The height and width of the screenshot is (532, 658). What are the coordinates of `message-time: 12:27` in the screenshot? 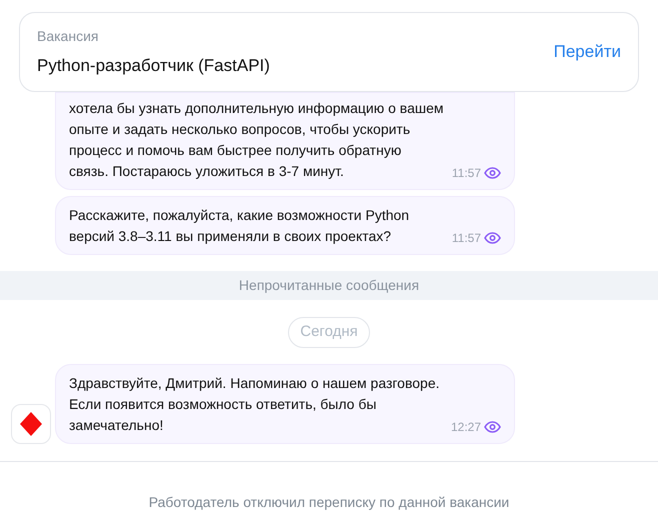 It's located at (465, 427).